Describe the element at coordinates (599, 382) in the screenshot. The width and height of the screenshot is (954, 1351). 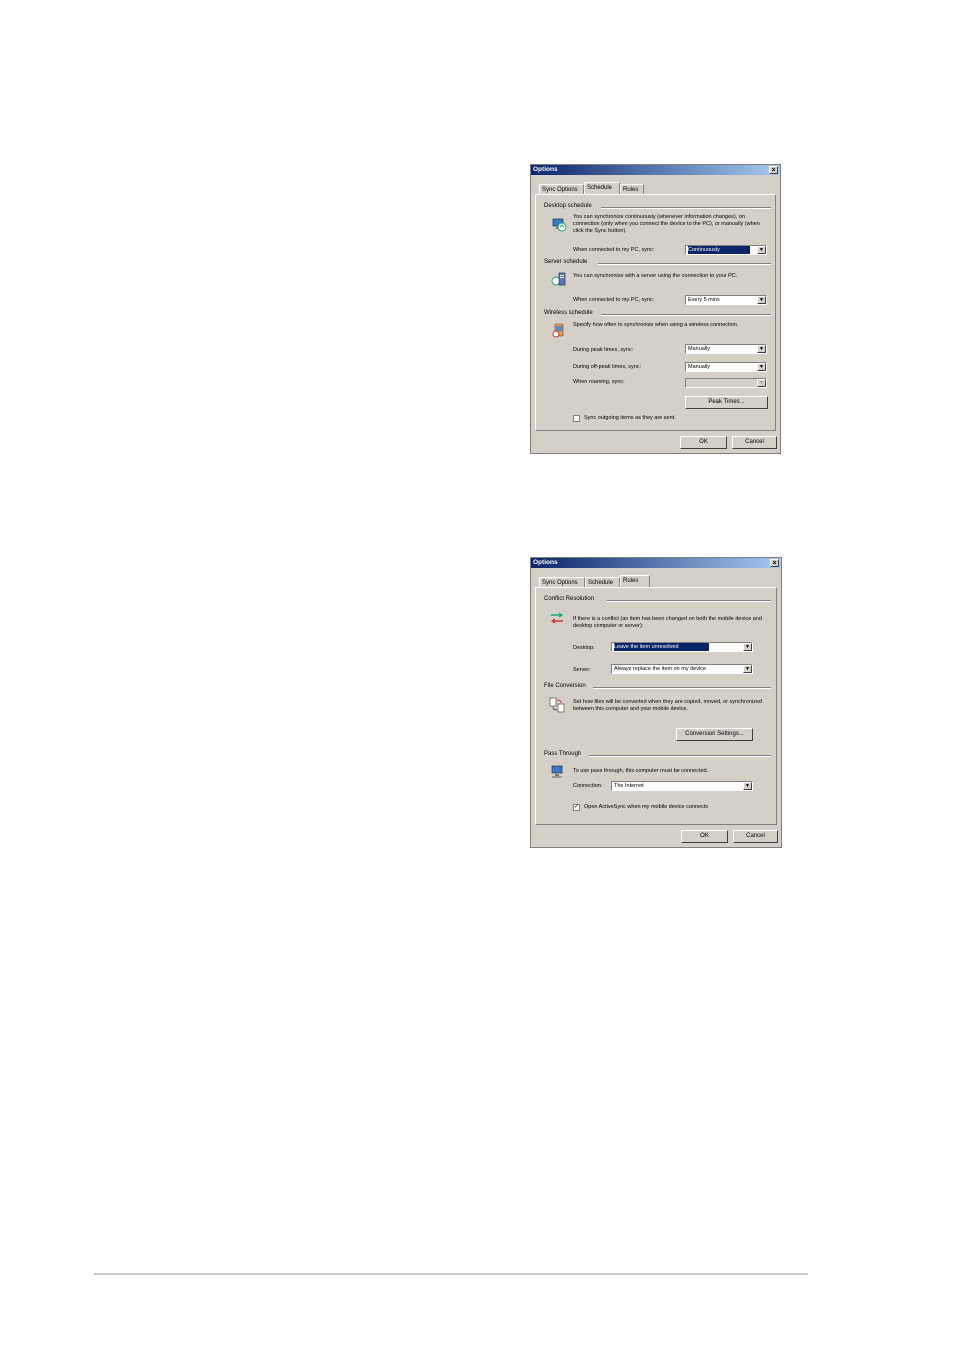
I see `roaming-sync-label: When roaming, sync:` at that location.